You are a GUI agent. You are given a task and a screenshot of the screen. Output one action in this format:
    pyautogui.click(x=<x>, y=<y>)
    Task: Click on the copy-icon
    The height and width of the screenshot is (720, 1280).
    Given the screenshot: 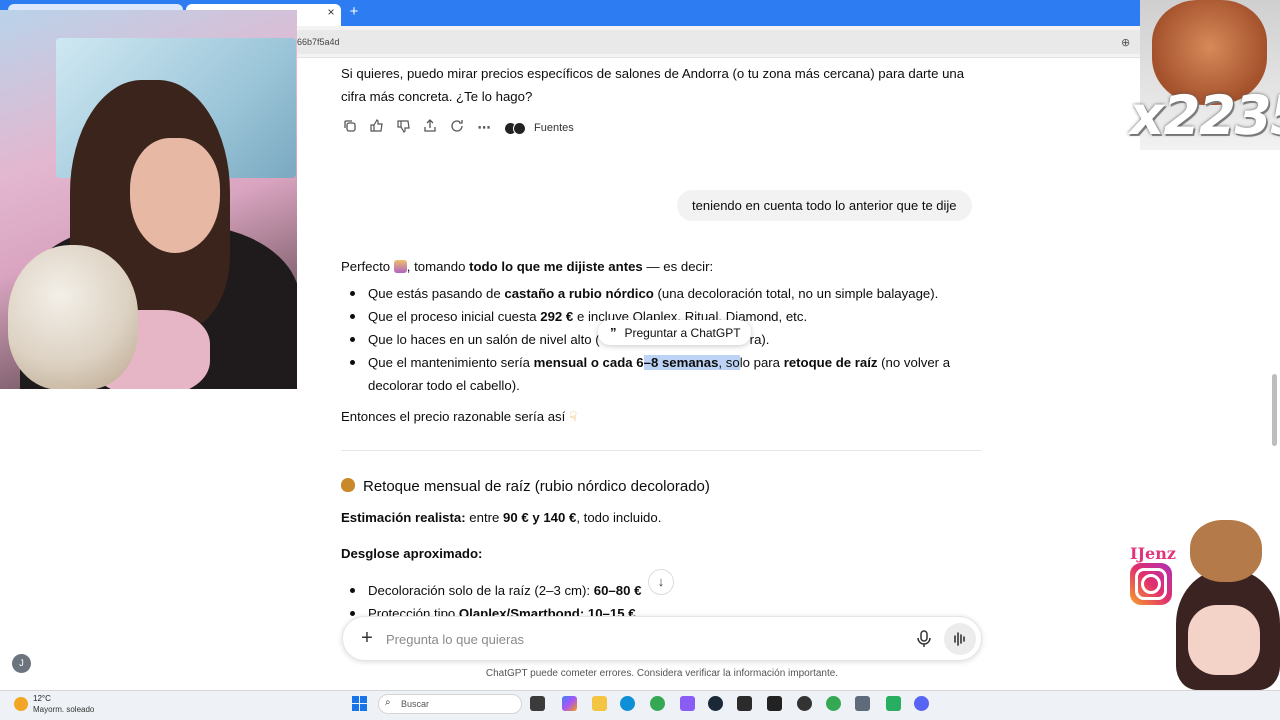 What is the action you would take?
    pyautogui.click(x=350, y=128)
    